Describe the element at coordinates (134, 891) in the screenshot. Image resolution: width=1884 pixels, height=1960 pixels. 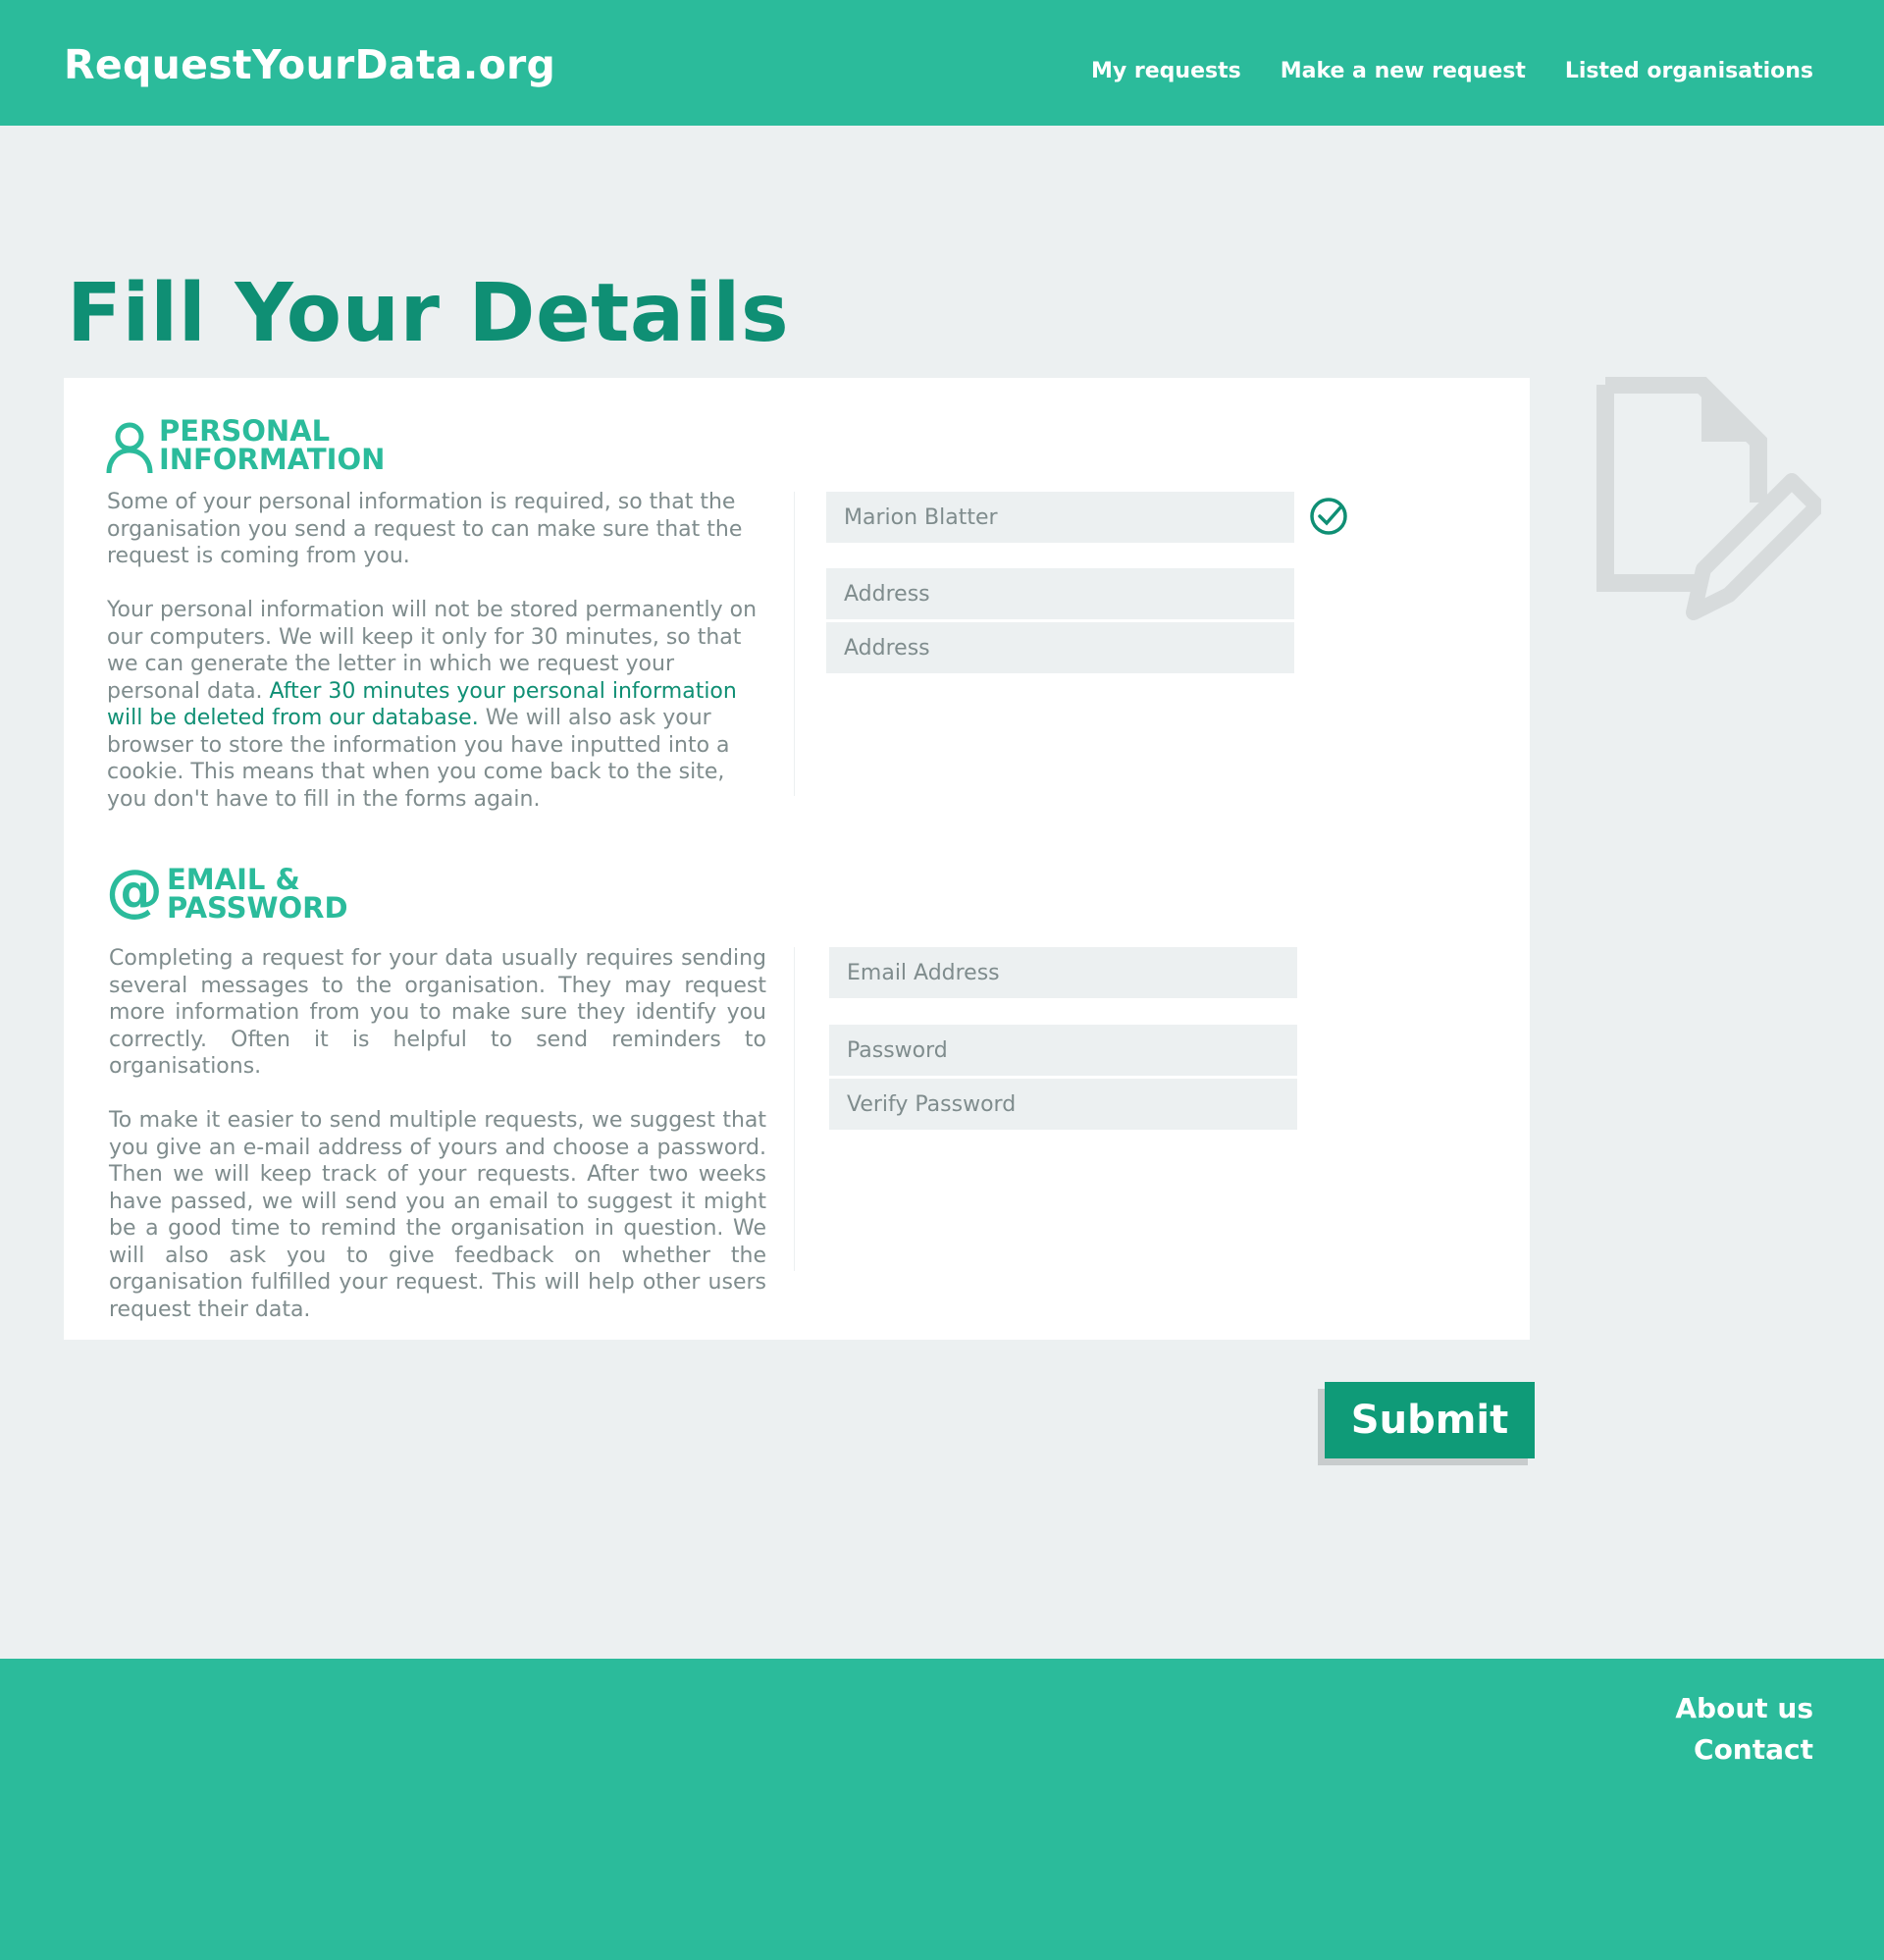
I see `at-sign-icon: @` at that location.